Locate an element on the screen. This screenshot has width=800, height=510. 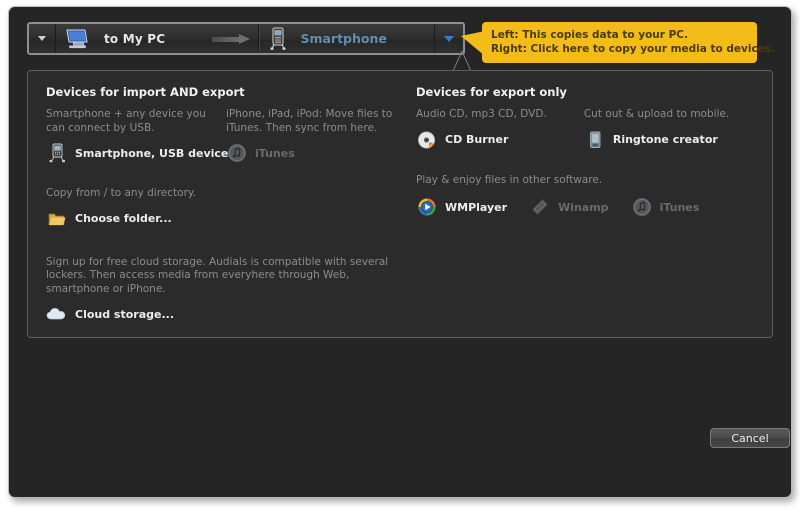
itunes-import-label: iTunes is located at coordinates (275, 153).